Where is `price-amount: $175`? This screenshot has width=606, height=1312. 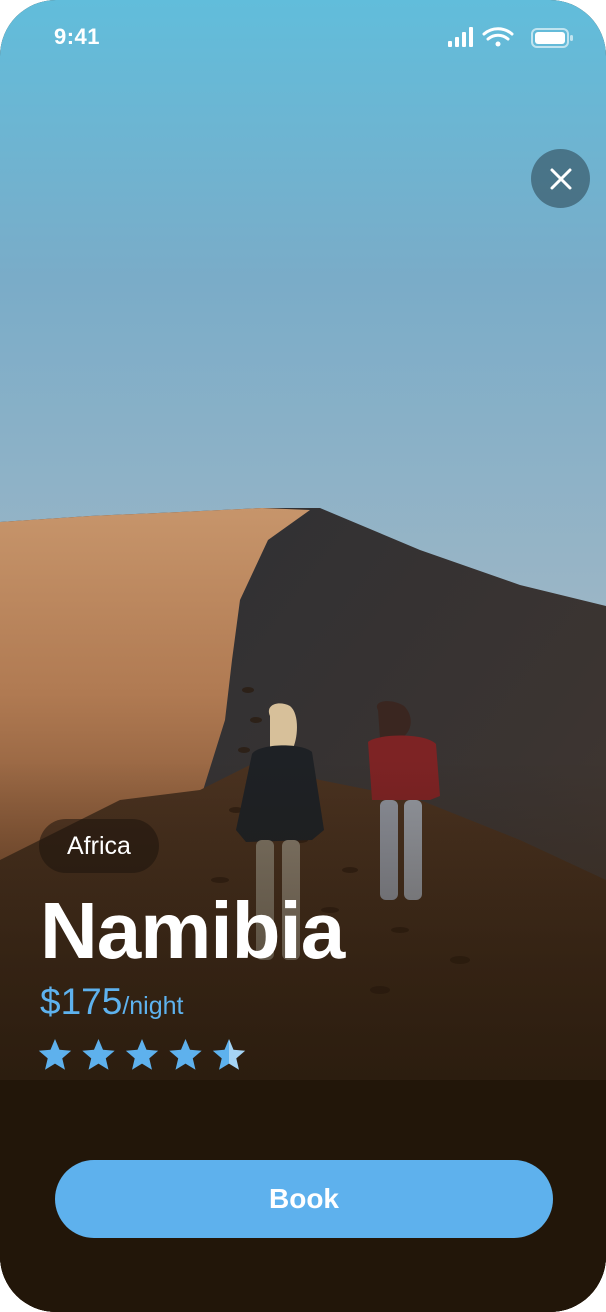
price-amount: $175 is located at coordinates (81, 1001).